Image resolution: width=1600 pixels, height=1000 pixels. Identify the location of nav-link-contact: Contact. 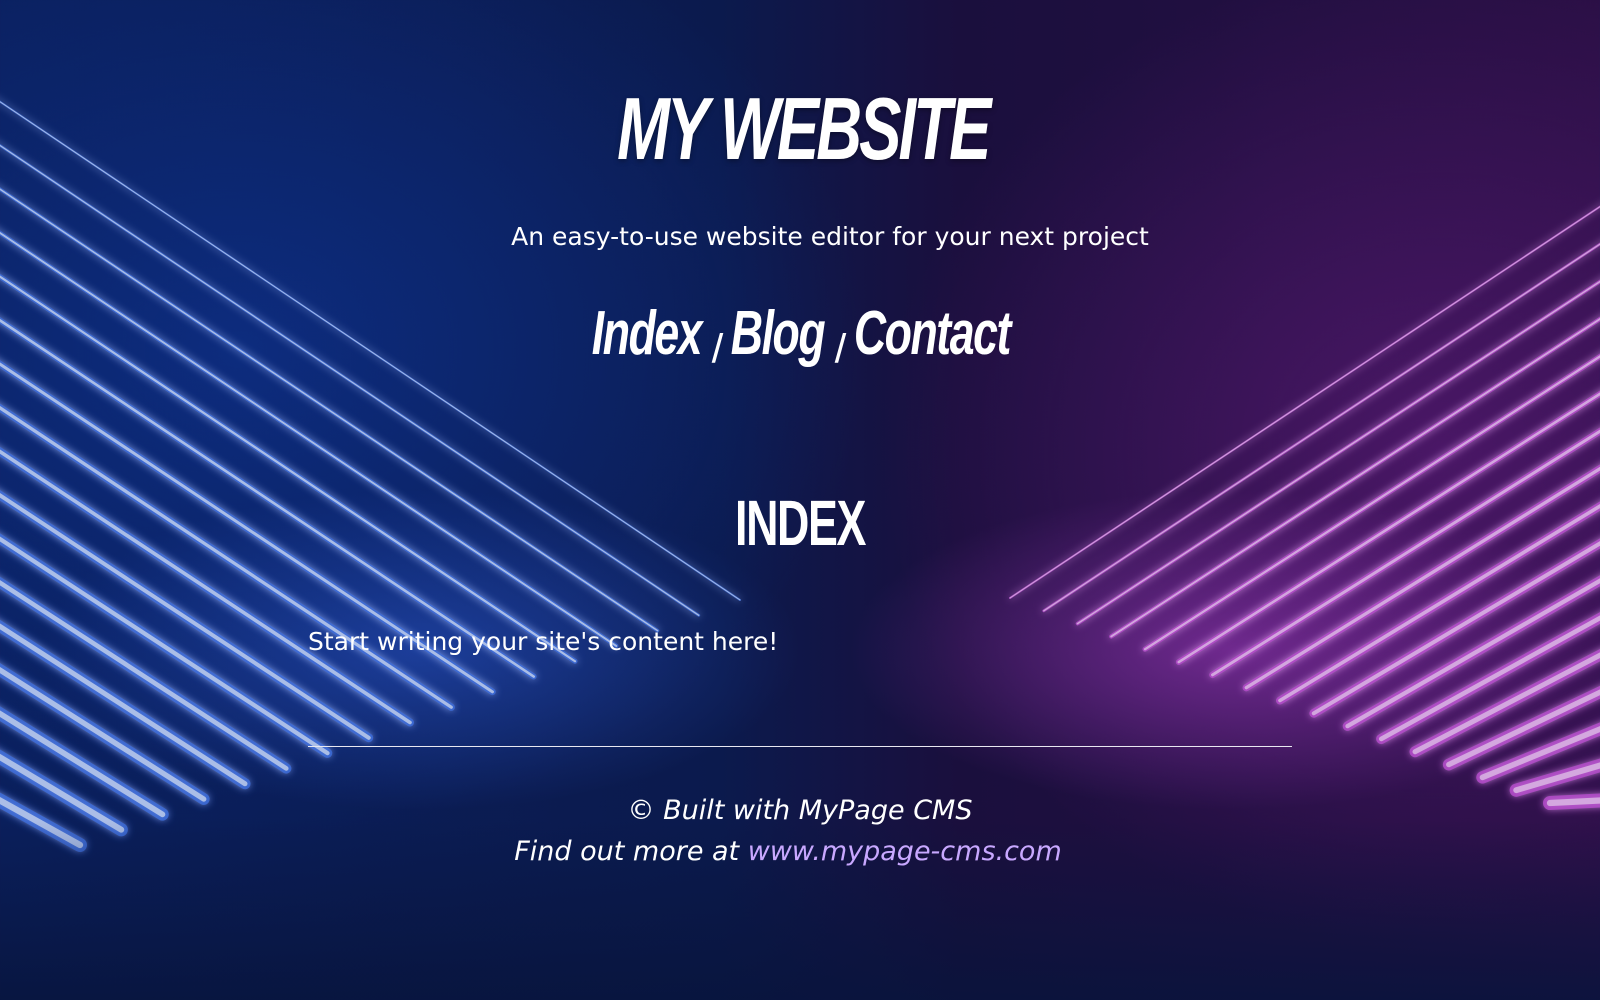
(933, 333).